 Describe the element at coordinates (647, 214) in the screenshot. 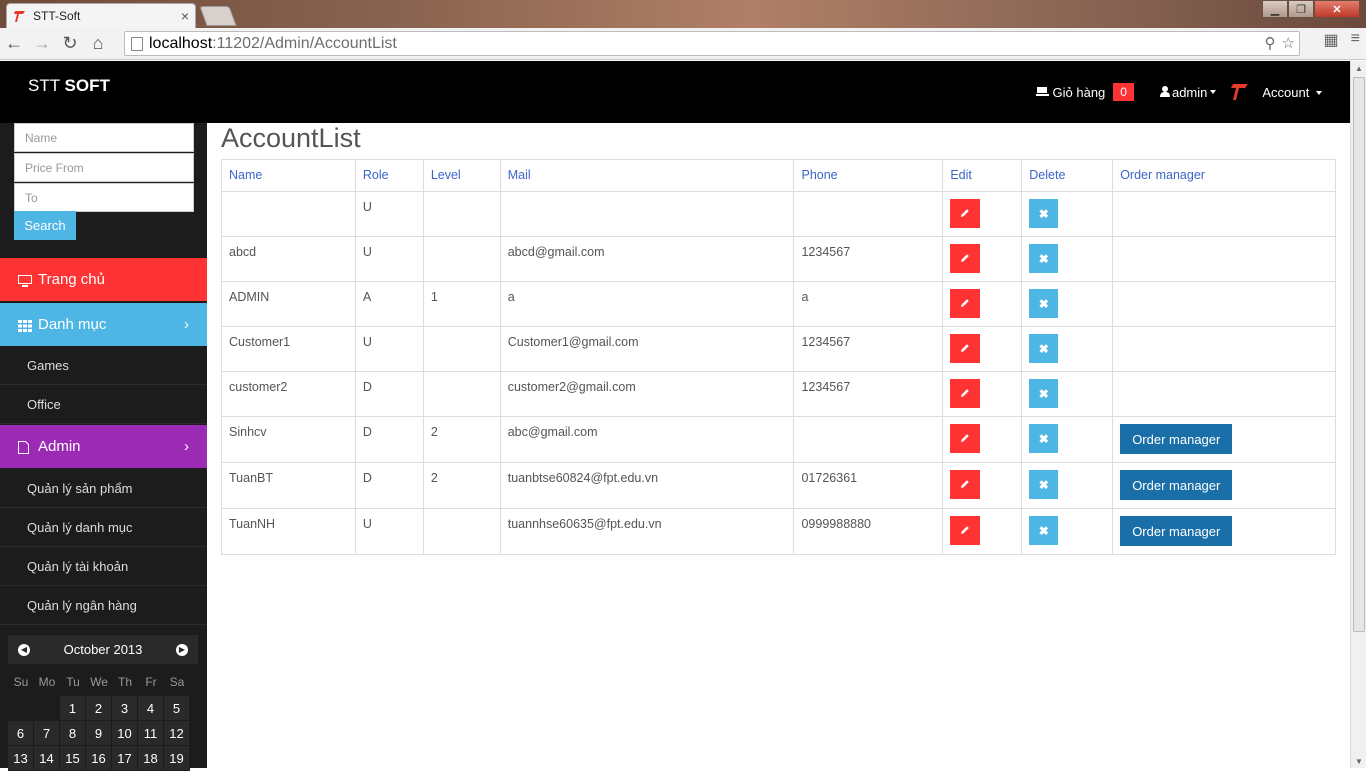

I see `cell-mail` at that location.